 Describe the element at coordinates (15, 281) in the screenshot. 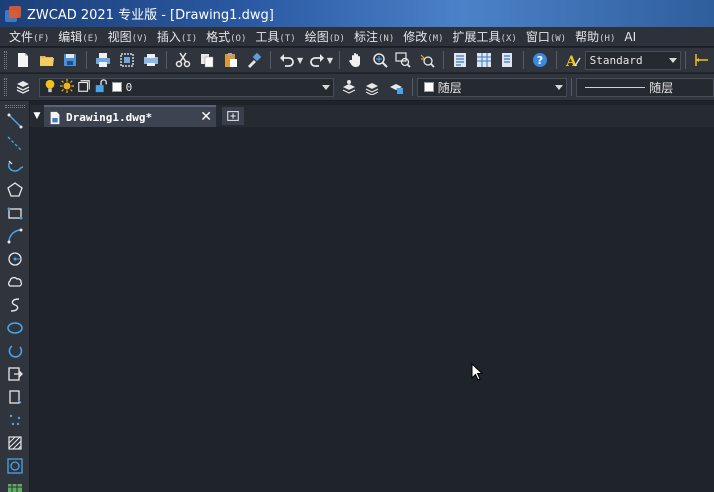

I see `revision-cloud-icon` at that location.